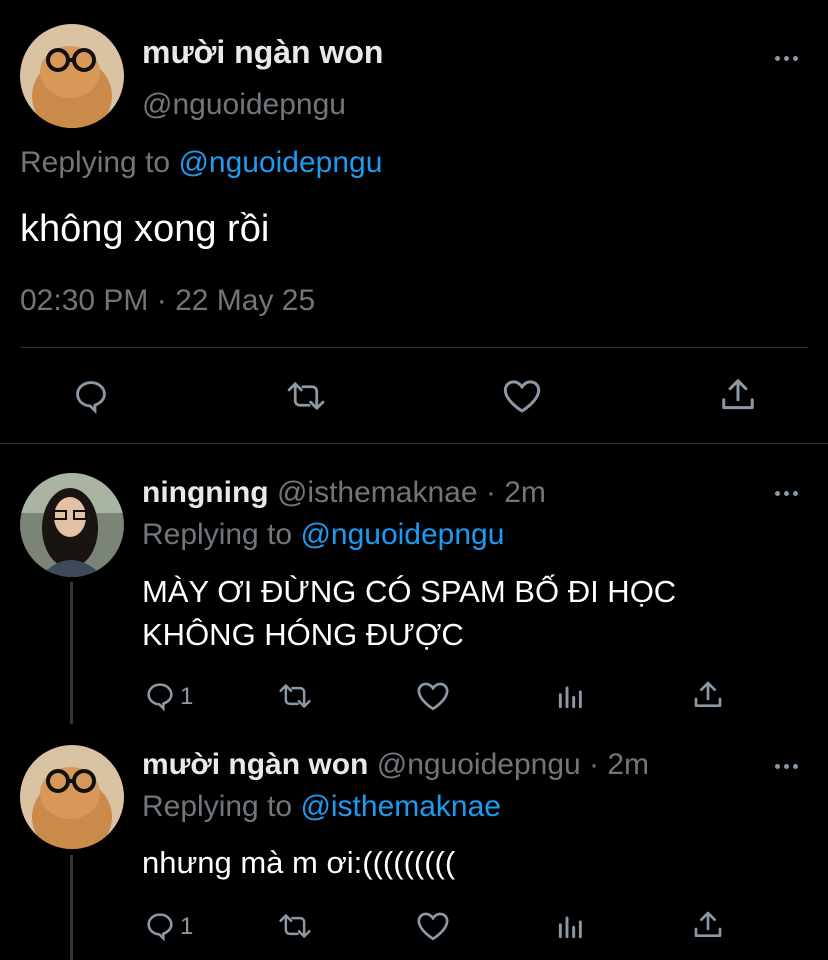 The image size is (828, 960). Describe the element at coordinates (303, 634) in the screenshot. I see `tweet-text-line: KHÔNG HÓNG ĐƯỢC` at that location.